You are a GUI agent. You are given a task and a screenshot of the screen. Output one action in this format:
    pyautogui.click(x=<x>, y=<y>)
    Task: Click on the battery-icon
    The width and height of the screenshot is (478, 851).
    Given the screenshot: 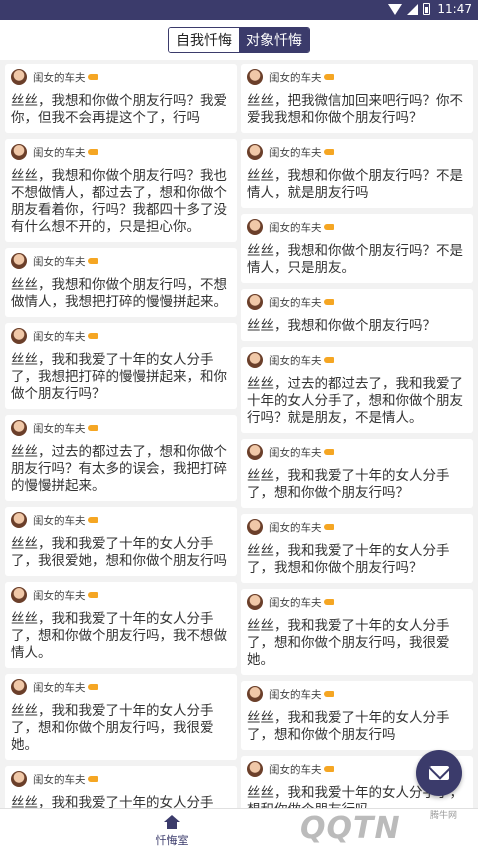 What is the action you would take?
    pyautogui.click(x=427, y=9)
    